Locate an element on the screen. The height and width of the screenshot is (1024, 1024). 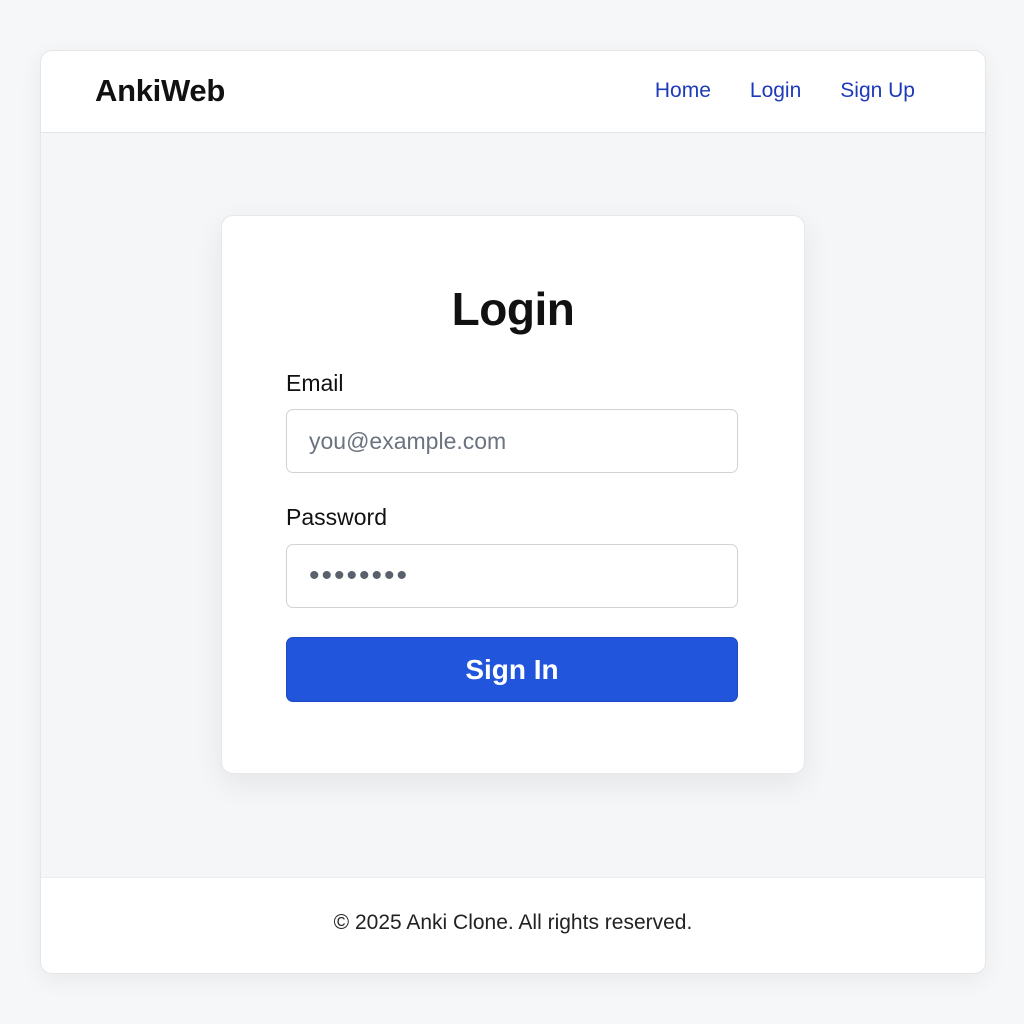
sign-in-button: Sign In is located at coordinates (512, 669).